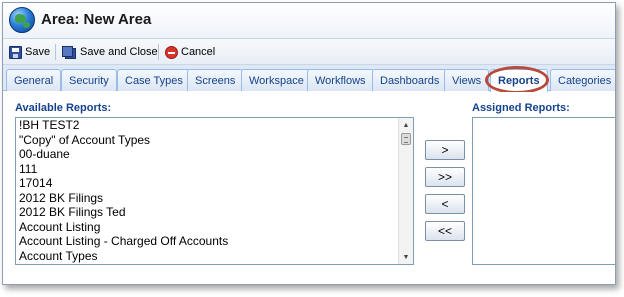 This screenshot has width=624, height=297. Describe the element at coordinates (22, 20) in the screenshot. I see `globe-icon` at that location.